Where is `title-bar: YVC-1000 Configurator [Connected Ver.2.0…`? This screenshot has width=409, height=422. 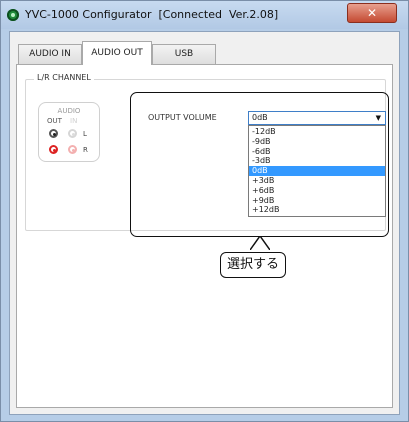 title-bar: YVC-1000 Configurator [Connected Ver.2.0… is located at coordinates (204, 15).